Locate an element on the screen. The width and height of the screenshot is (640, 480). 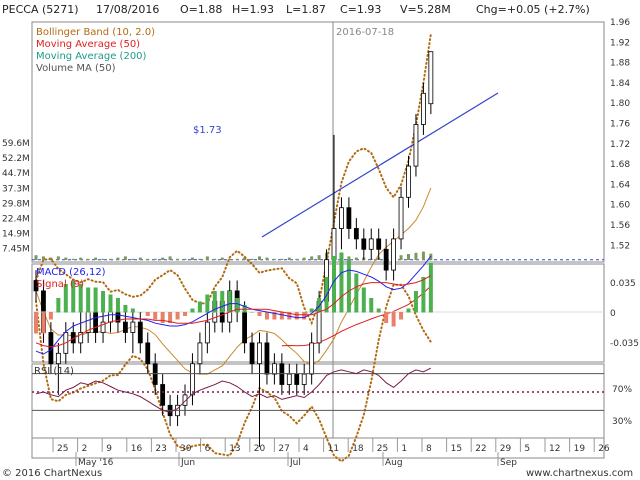
legend-bollinger: Bollinger Band (10, 2.0) is located at coordinates (95, 32).